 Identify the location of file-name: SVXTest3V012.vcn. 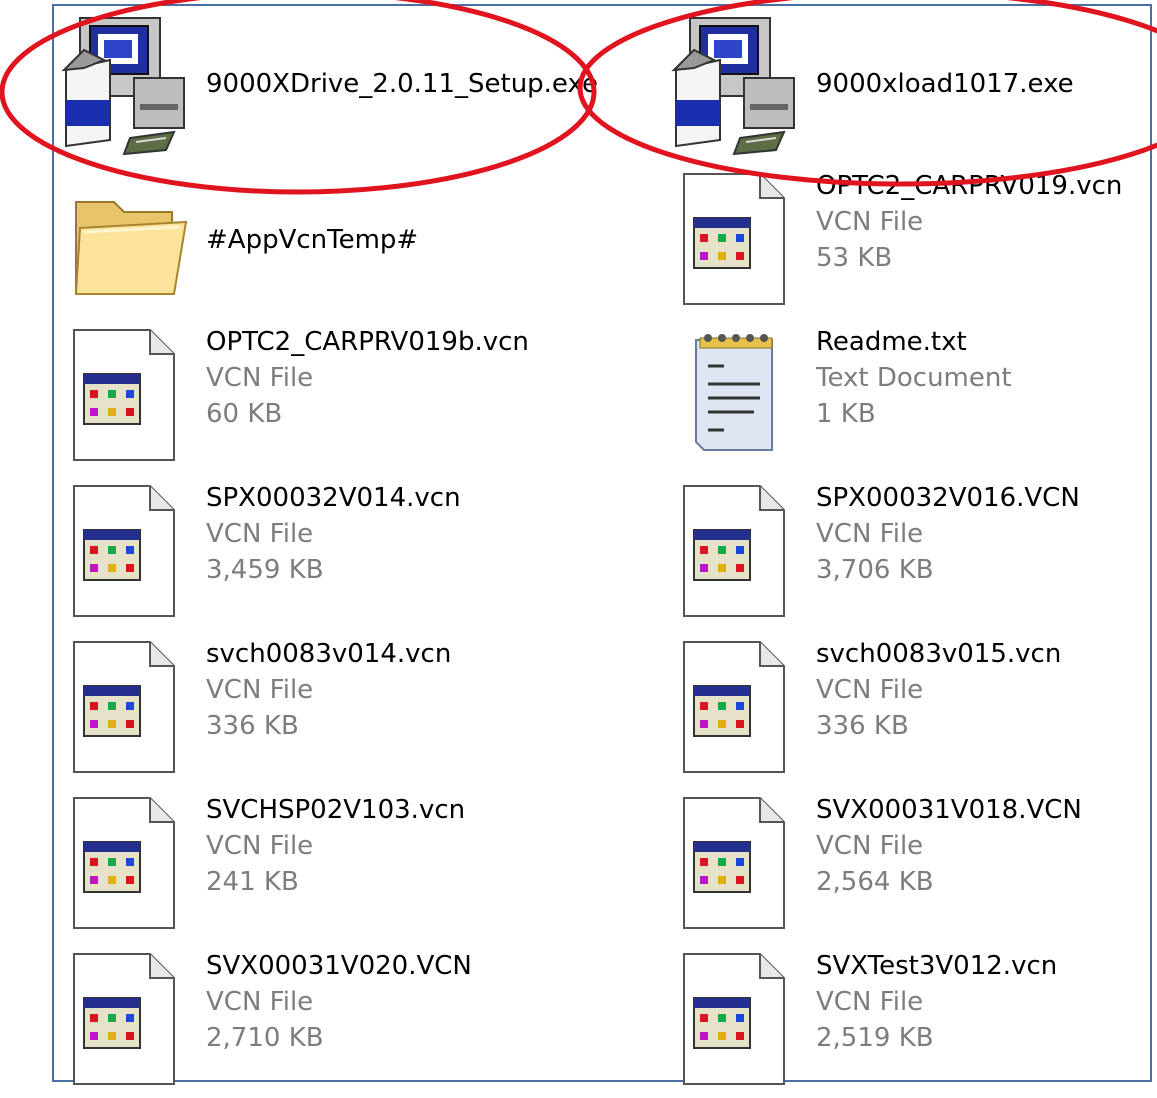
(937, 966).